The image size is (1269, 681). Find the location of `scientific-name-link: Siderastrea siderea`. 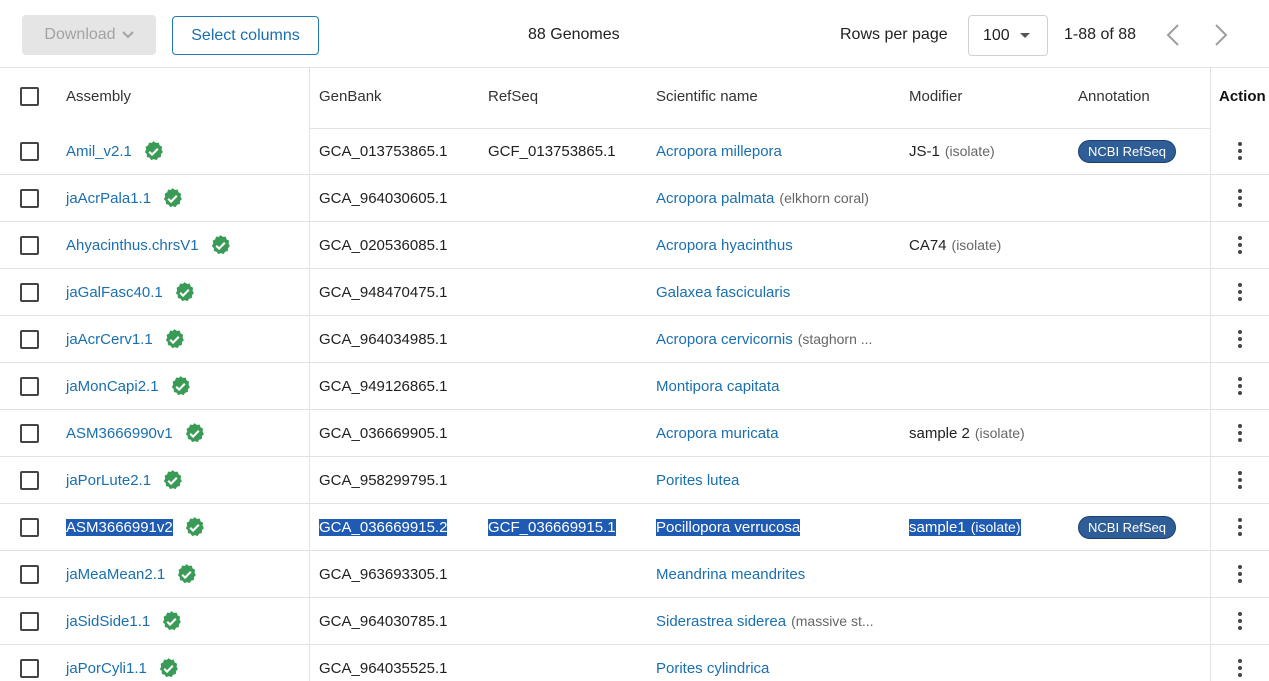

scientific-name-link: Siderastrea siderea is located at coordinates (721, 621).